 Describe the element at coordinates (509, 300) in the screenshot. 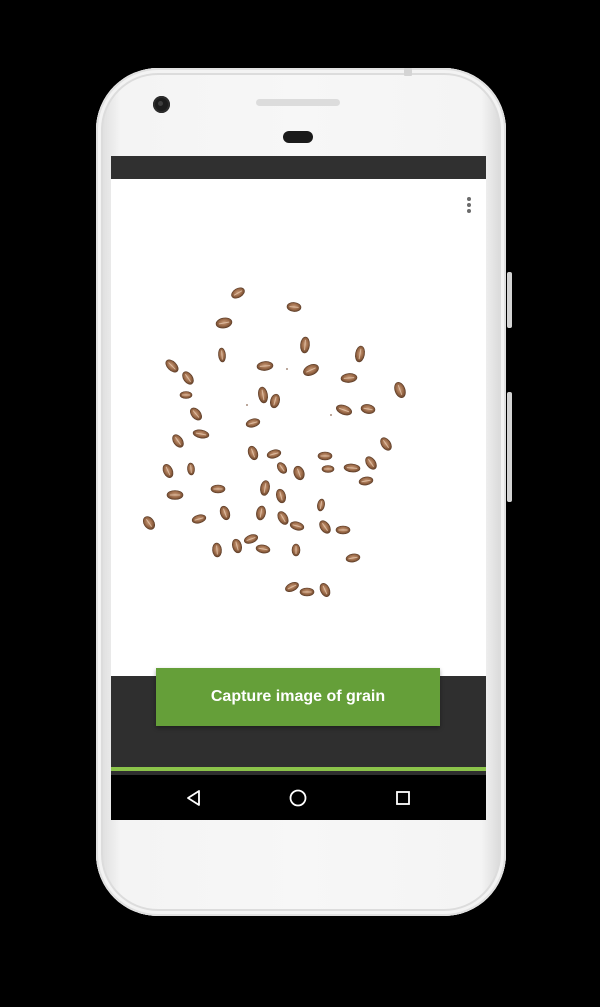

I see `power-button` at that location.